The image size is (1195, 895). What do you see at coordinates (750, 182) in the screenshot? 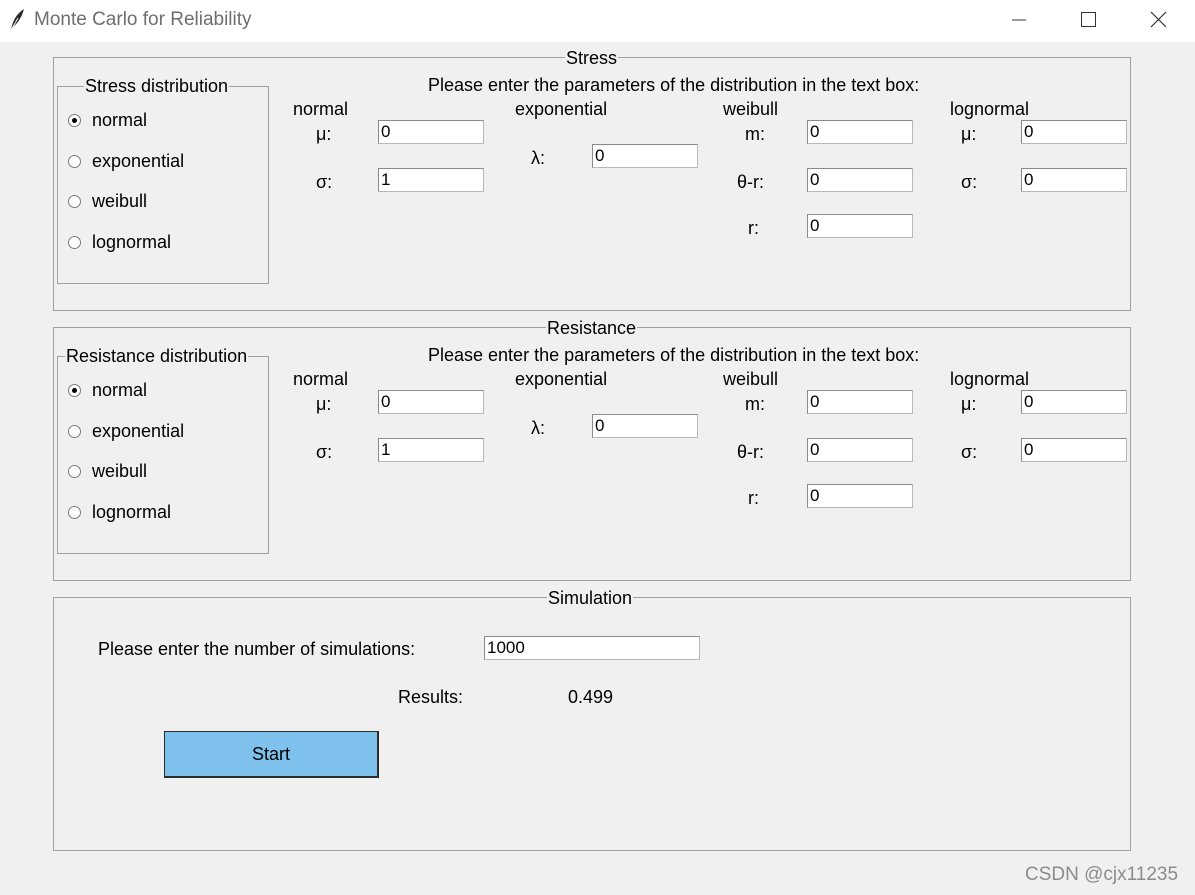
I see `stress-weibull-theta-label: θ-r:` at bounding box center [750, 182].